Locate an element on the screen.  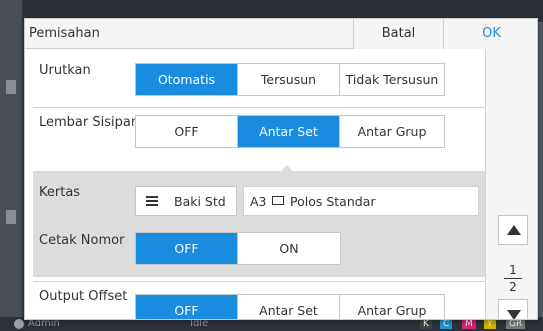
paper-tray-label: Baki Std is located at coordinates (200, 201).